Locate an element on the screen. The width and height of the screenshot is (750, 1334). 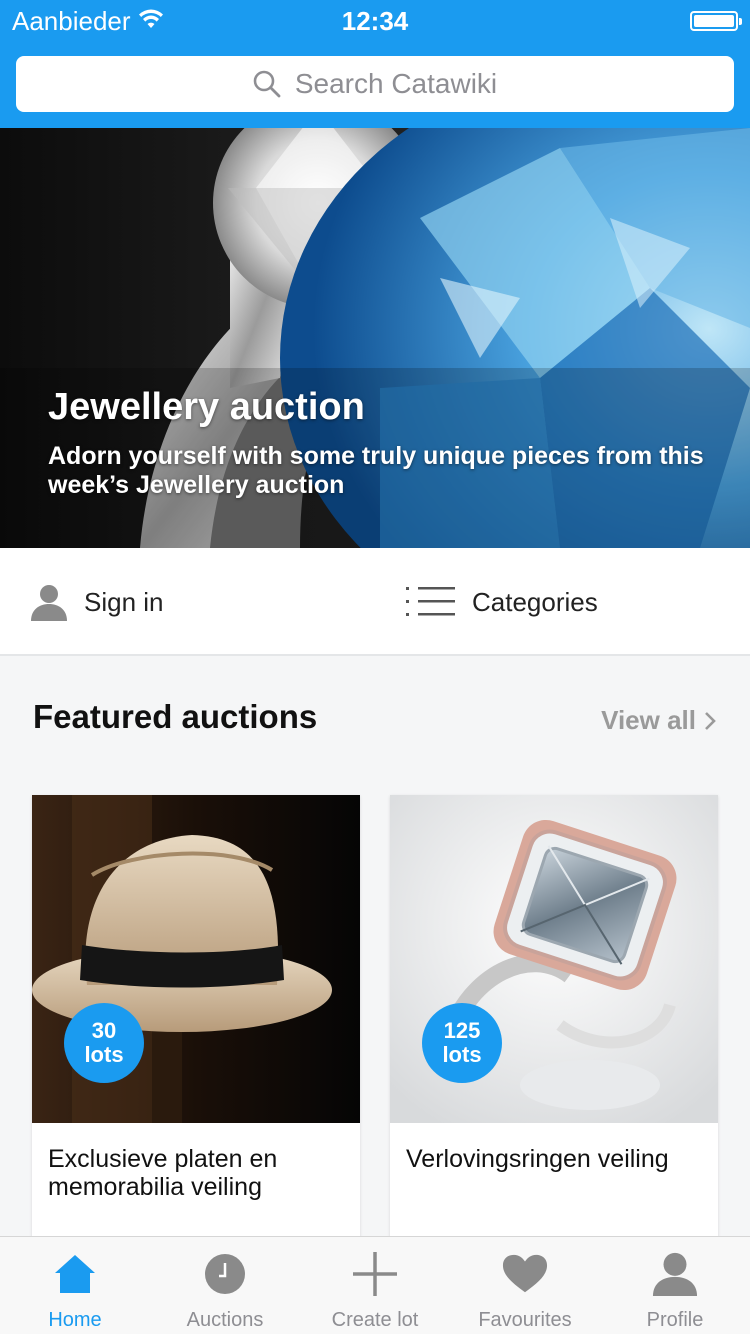
plus-icon is located at coordinates (375, 1274).